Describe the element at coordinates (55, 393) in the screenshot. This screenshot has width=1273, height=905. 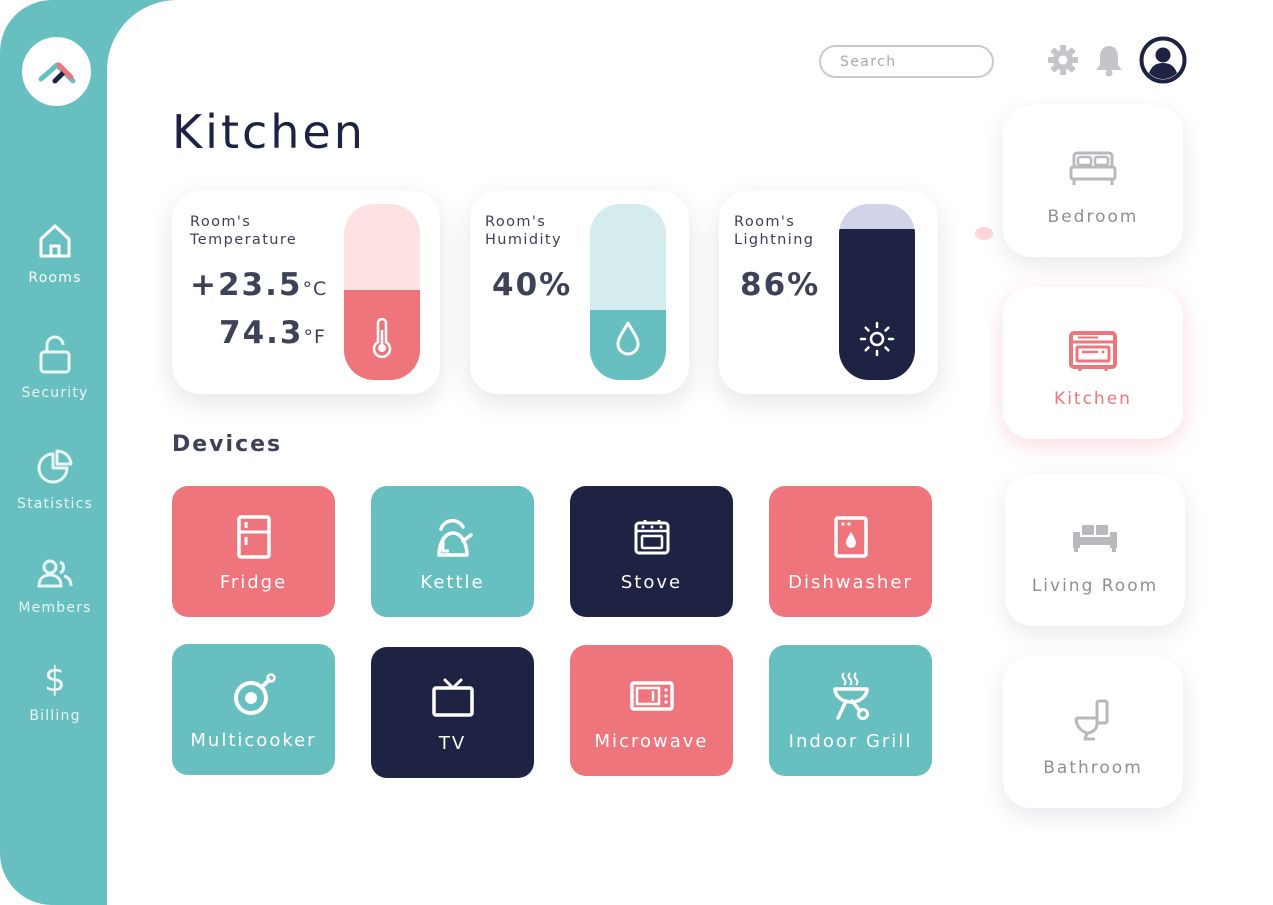
I see `sidebar-item-label: Security` at that location.